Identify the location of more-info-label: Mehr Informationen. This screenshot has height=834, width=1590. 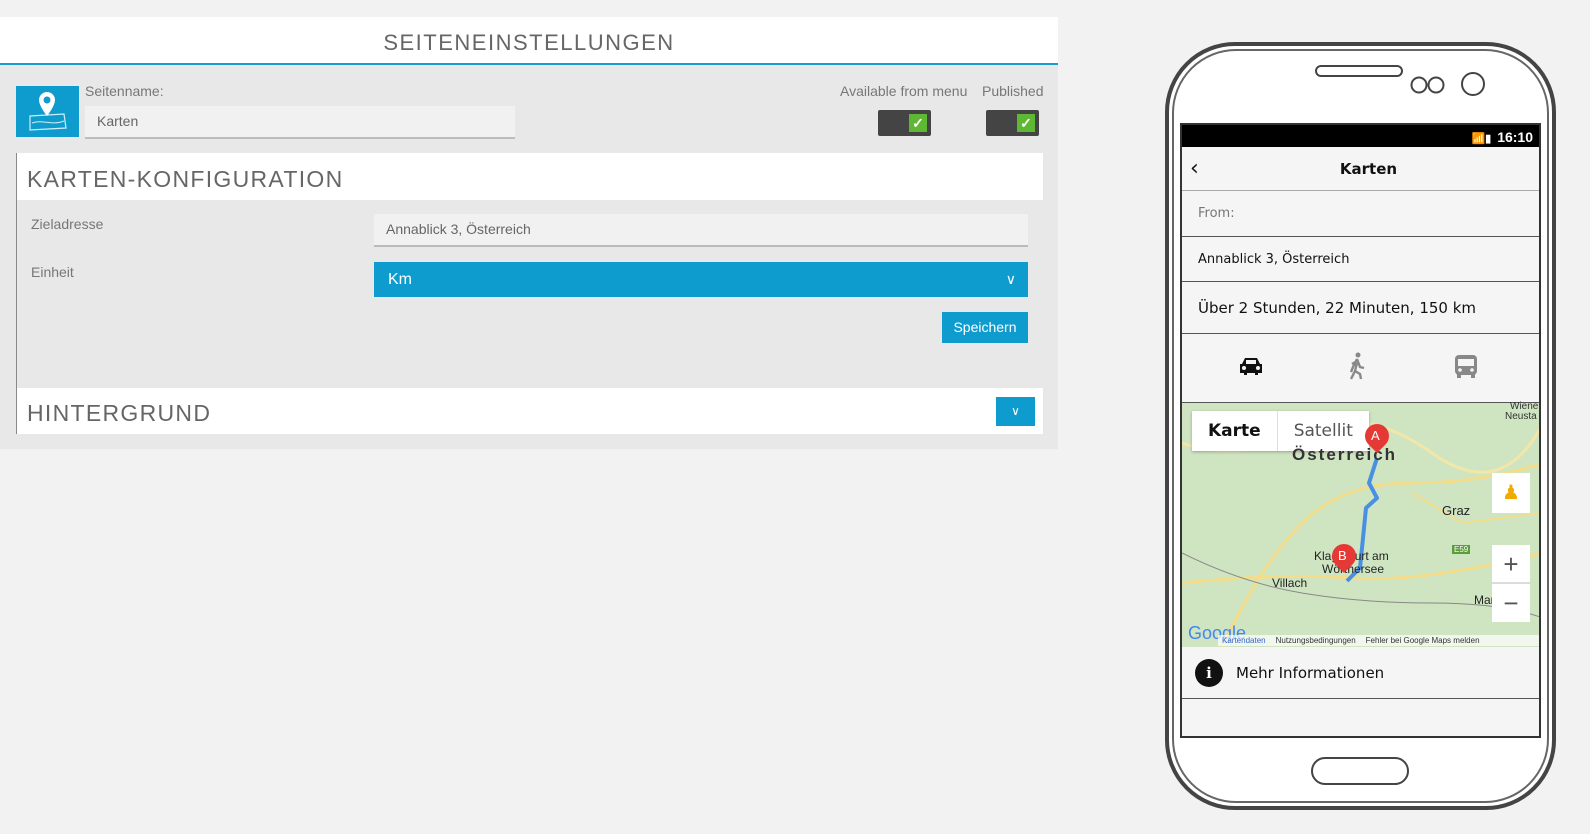
(1310, 673).